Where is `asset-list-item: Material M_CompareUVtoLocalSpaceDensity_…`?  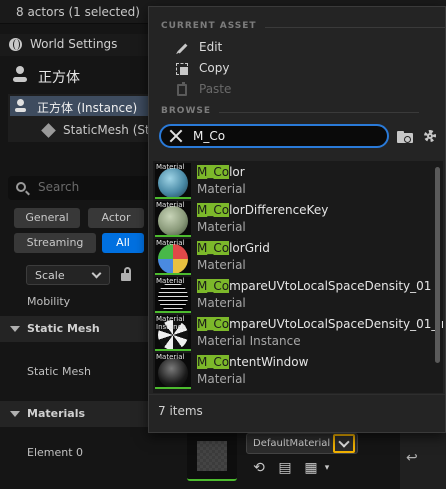 asset-list-item: Material M_CompareUVtoLocalSpaceDensity_… is located at coordinates (294, 295).